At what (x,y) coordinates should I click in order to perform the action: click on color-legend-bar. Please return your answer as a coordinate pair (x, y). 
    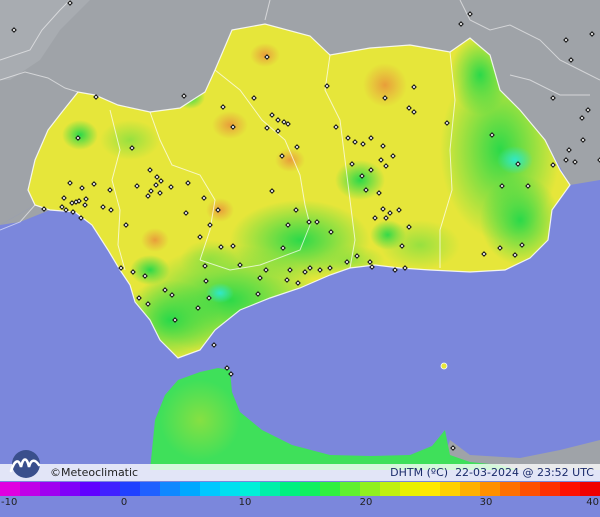
    Looking at the image, I should click on (300, 489).